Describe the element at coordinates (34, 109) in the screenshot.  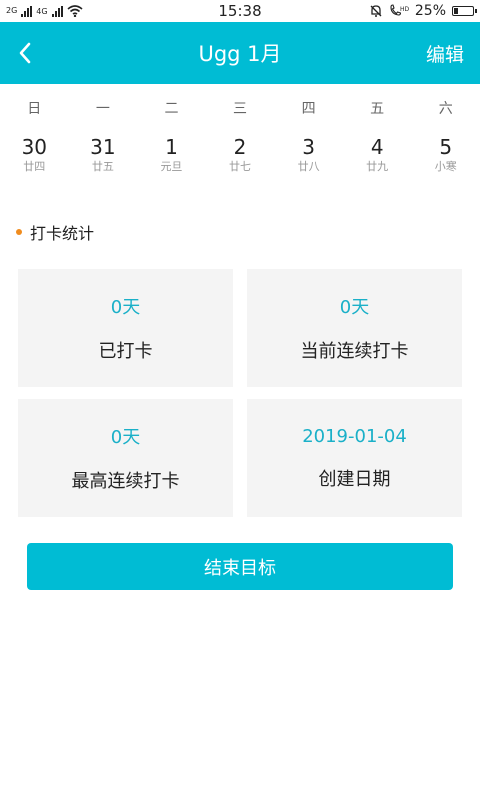
I see `weekday-label: 日` at that location.